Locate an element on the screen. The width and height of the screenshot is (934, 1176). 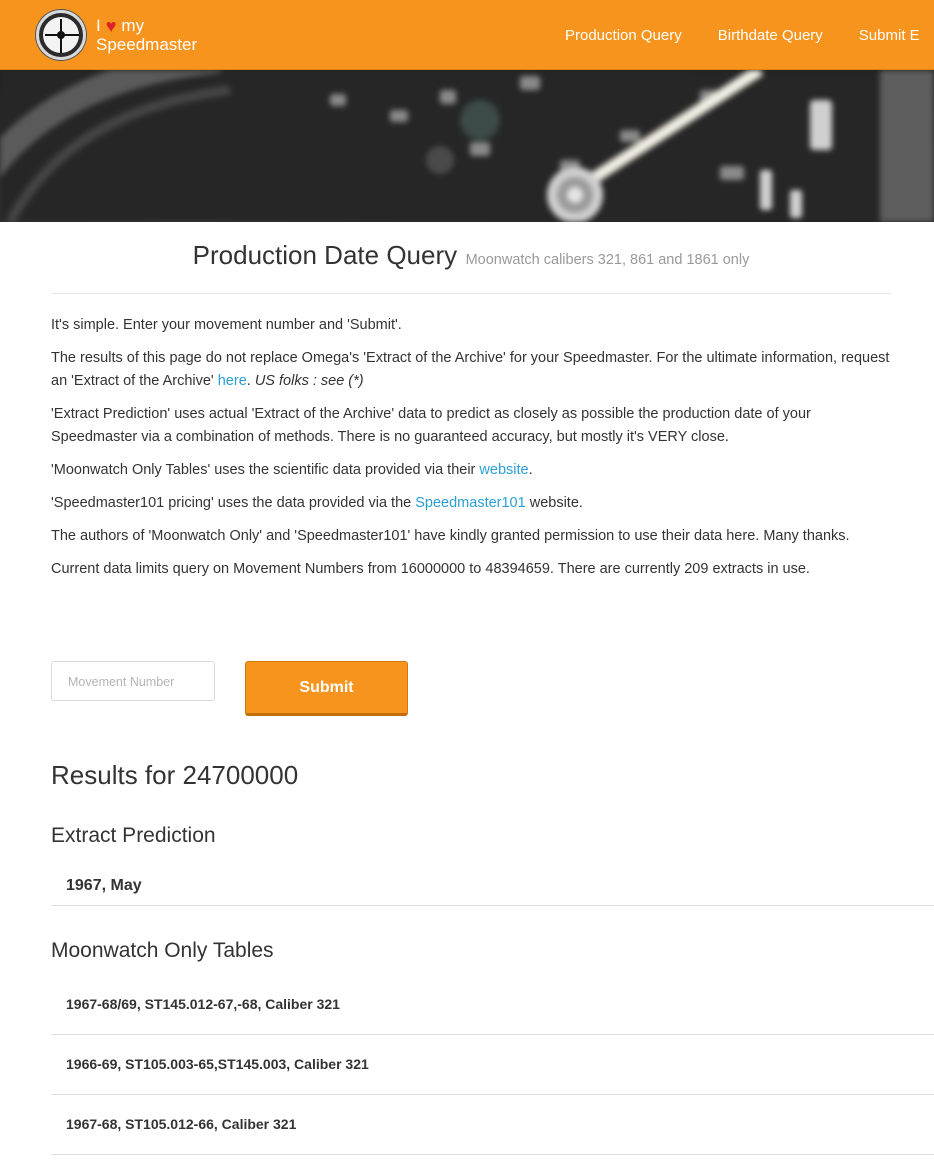
nav-production-query: Production Query is located at coordinates (623, 35).